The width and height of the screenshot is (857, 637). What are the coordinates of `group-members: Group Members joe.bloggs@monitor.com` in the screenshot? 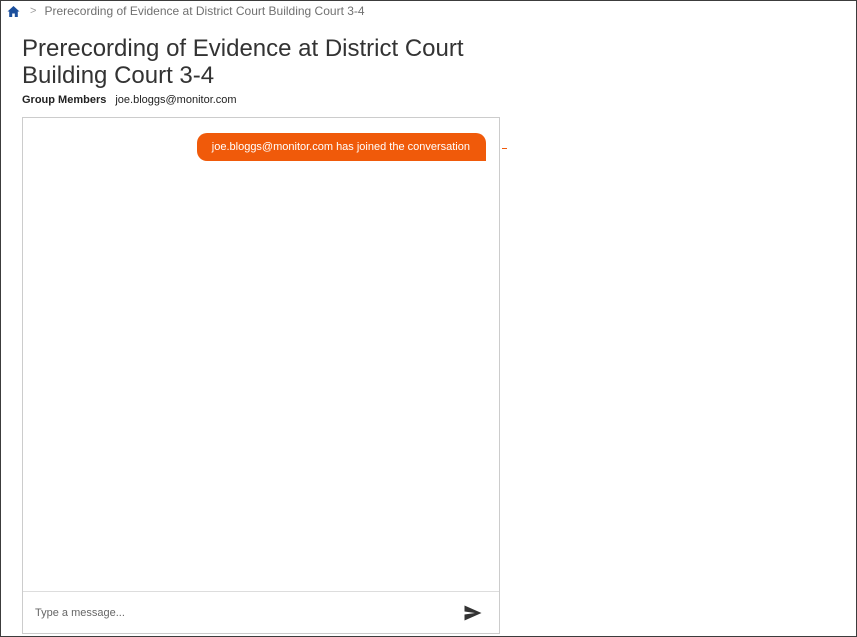 It's located at (129, 100).